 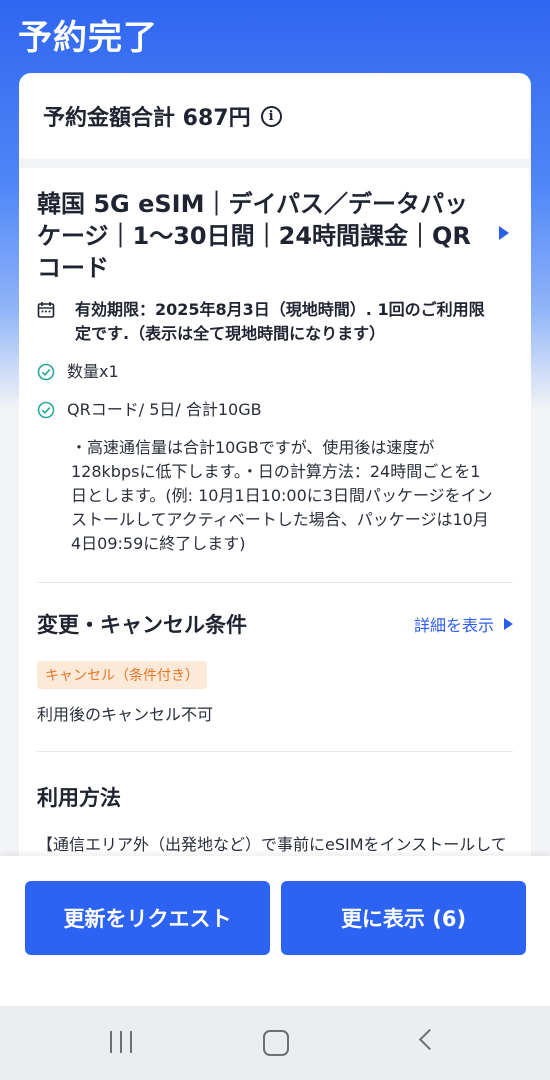 What do you see at coordinates (504, 233) in the screenshot?
I see `product-chevron-right-icon` at bounding box center [504, 233].